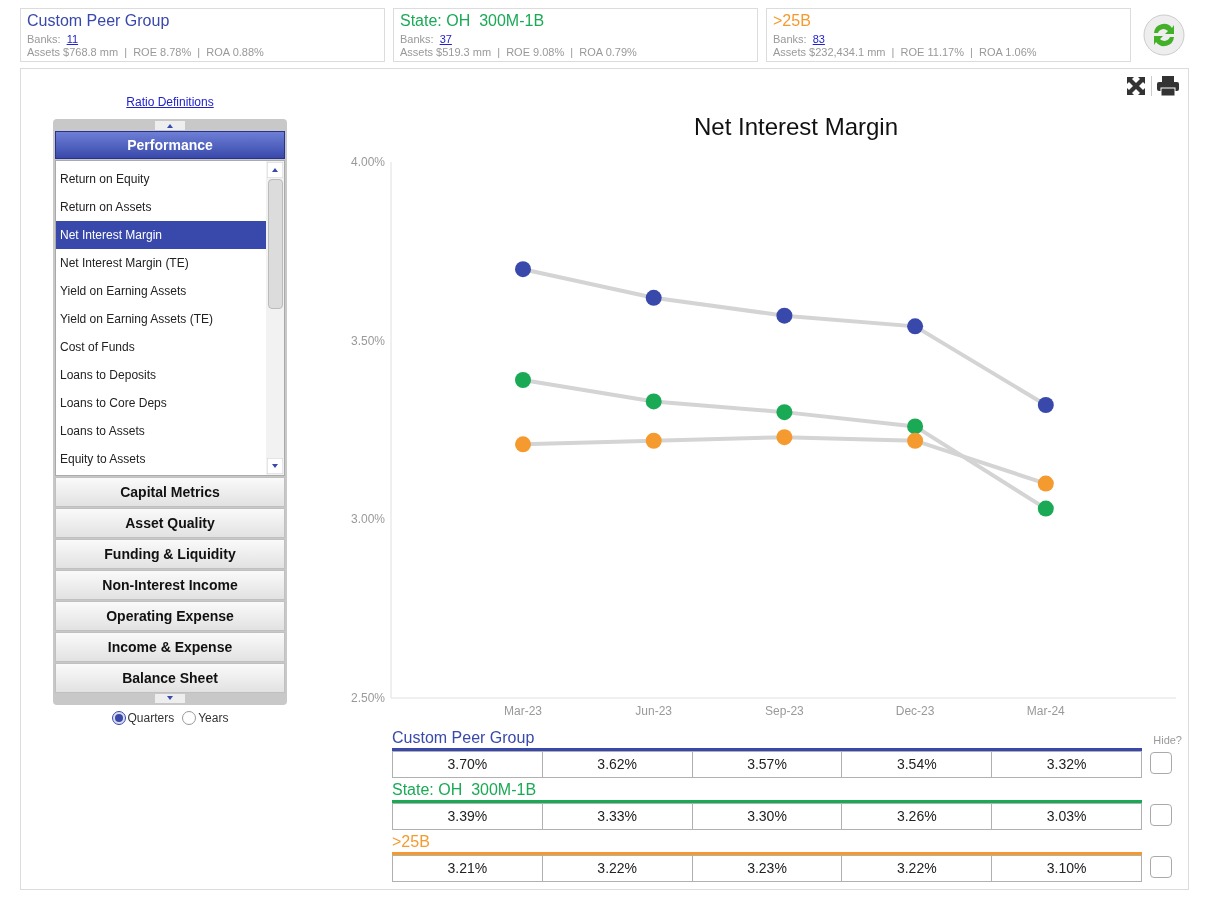 The image size is (1209, 899). Describe the element at coordinates (818, 39) in the screenshot. I see `banks-count-link: 83` at that location.